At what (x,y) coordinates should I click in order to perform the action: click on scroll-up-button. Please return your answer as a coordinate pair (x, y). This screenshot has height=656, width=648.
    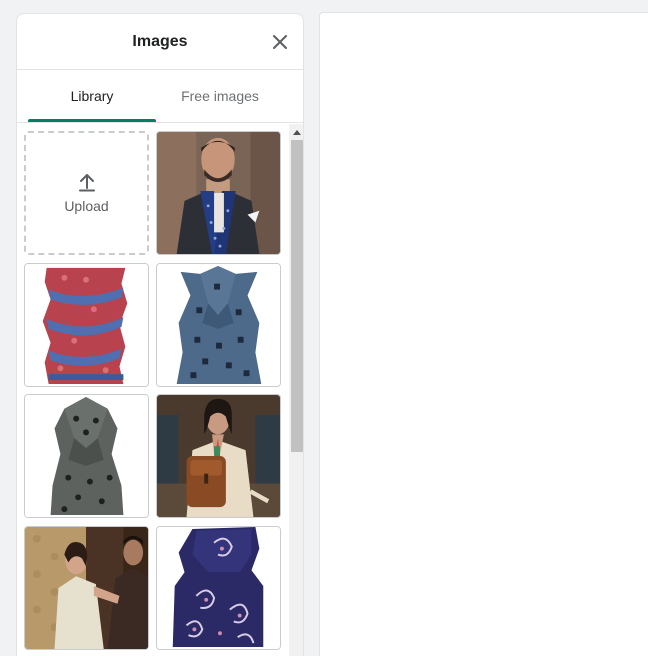
    Looking at the image, I should click on (296, 132).